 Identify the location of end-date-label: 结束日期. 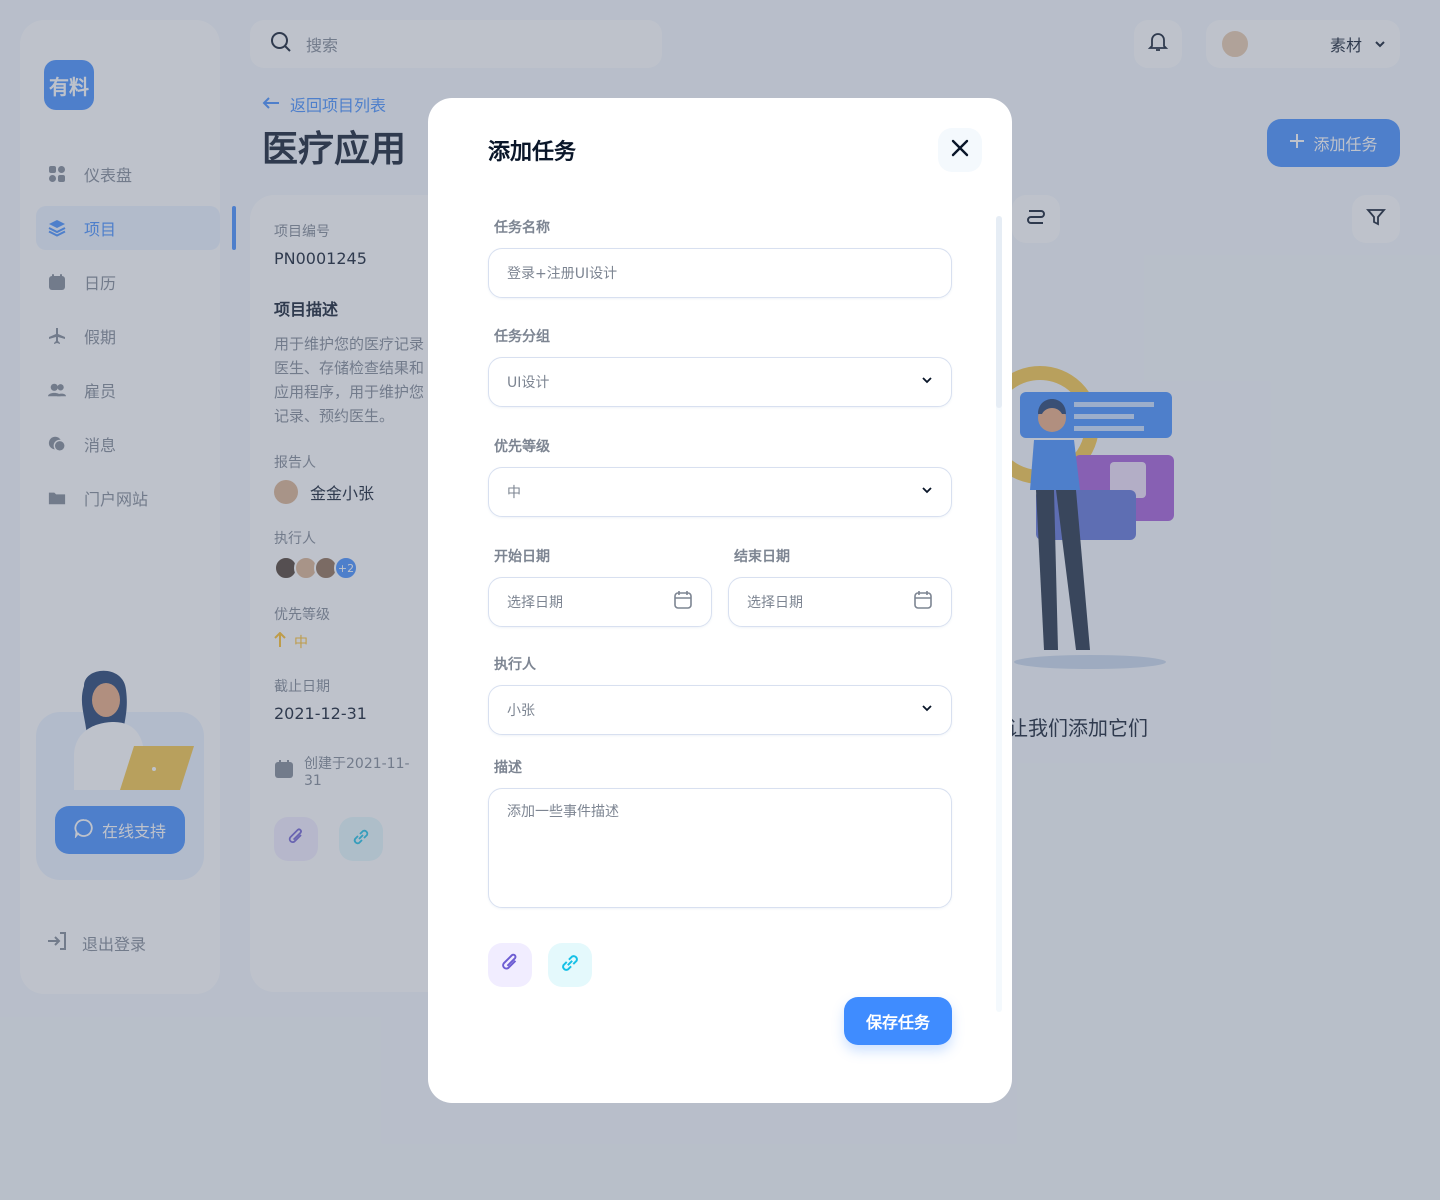
(762, 557).